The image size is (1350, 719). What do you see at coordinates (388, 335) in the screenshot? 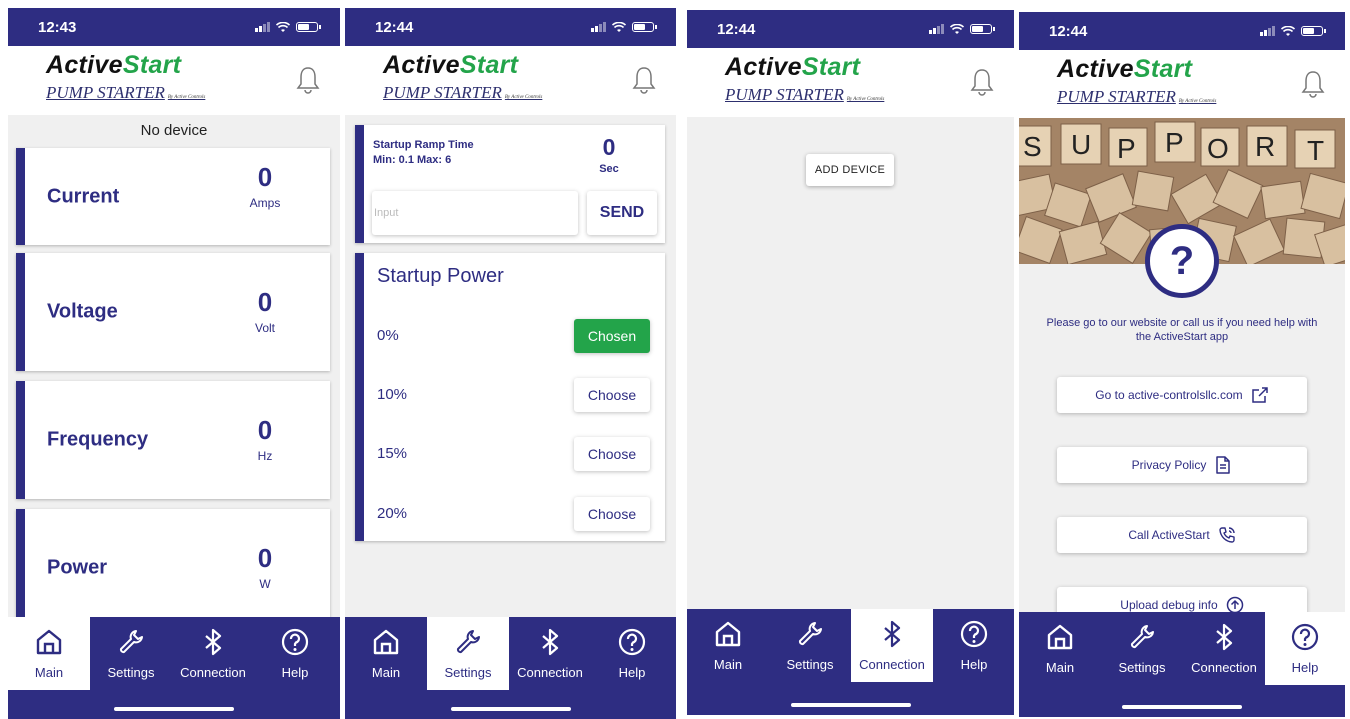
I see `power-percent: 0%` at bounding box center [388, 335].